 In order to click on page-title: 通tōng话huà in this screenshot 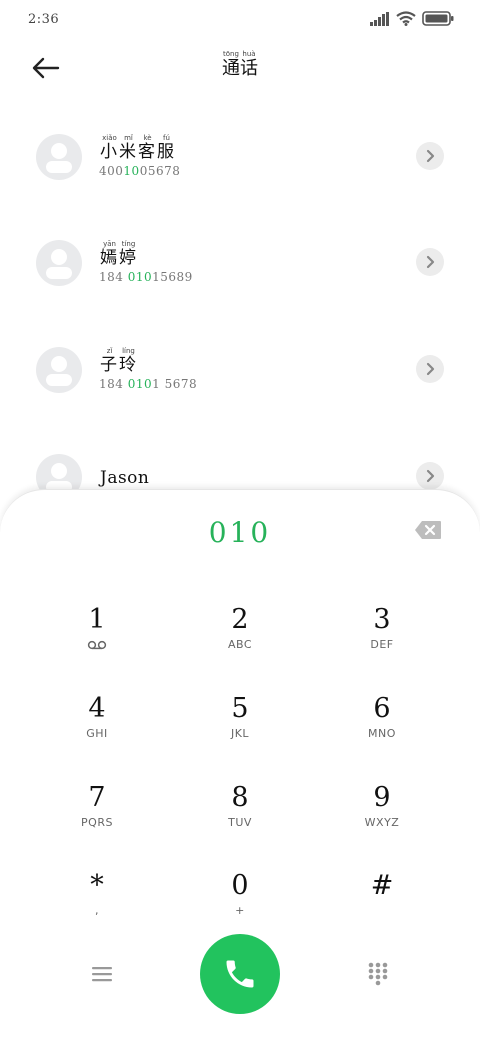, I will do `click(240, 65)`.